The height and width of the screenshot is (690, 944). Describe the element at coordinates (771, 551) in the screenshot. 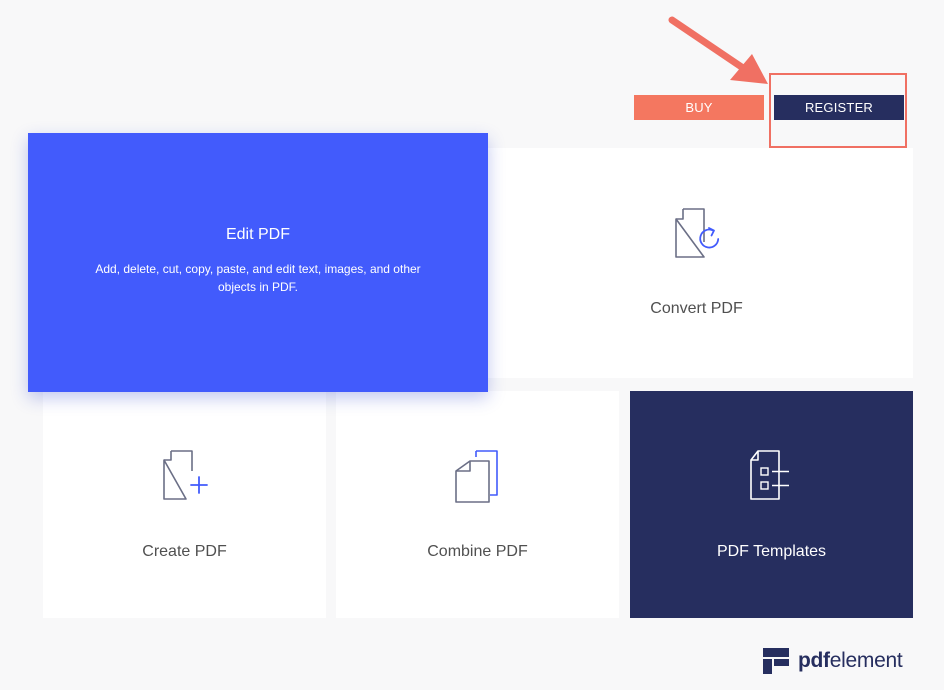

I see `pdf-templates-label: PDF Templates` at that location.